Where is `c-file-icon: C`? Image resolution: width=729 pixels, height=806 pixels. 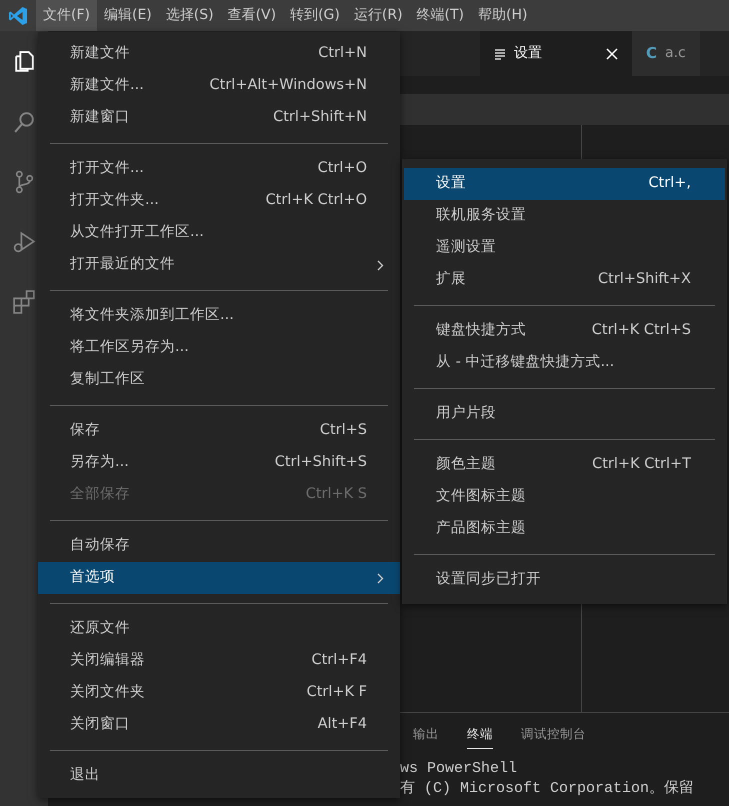 c-file-icon: C is located at coordinates (652, 53).